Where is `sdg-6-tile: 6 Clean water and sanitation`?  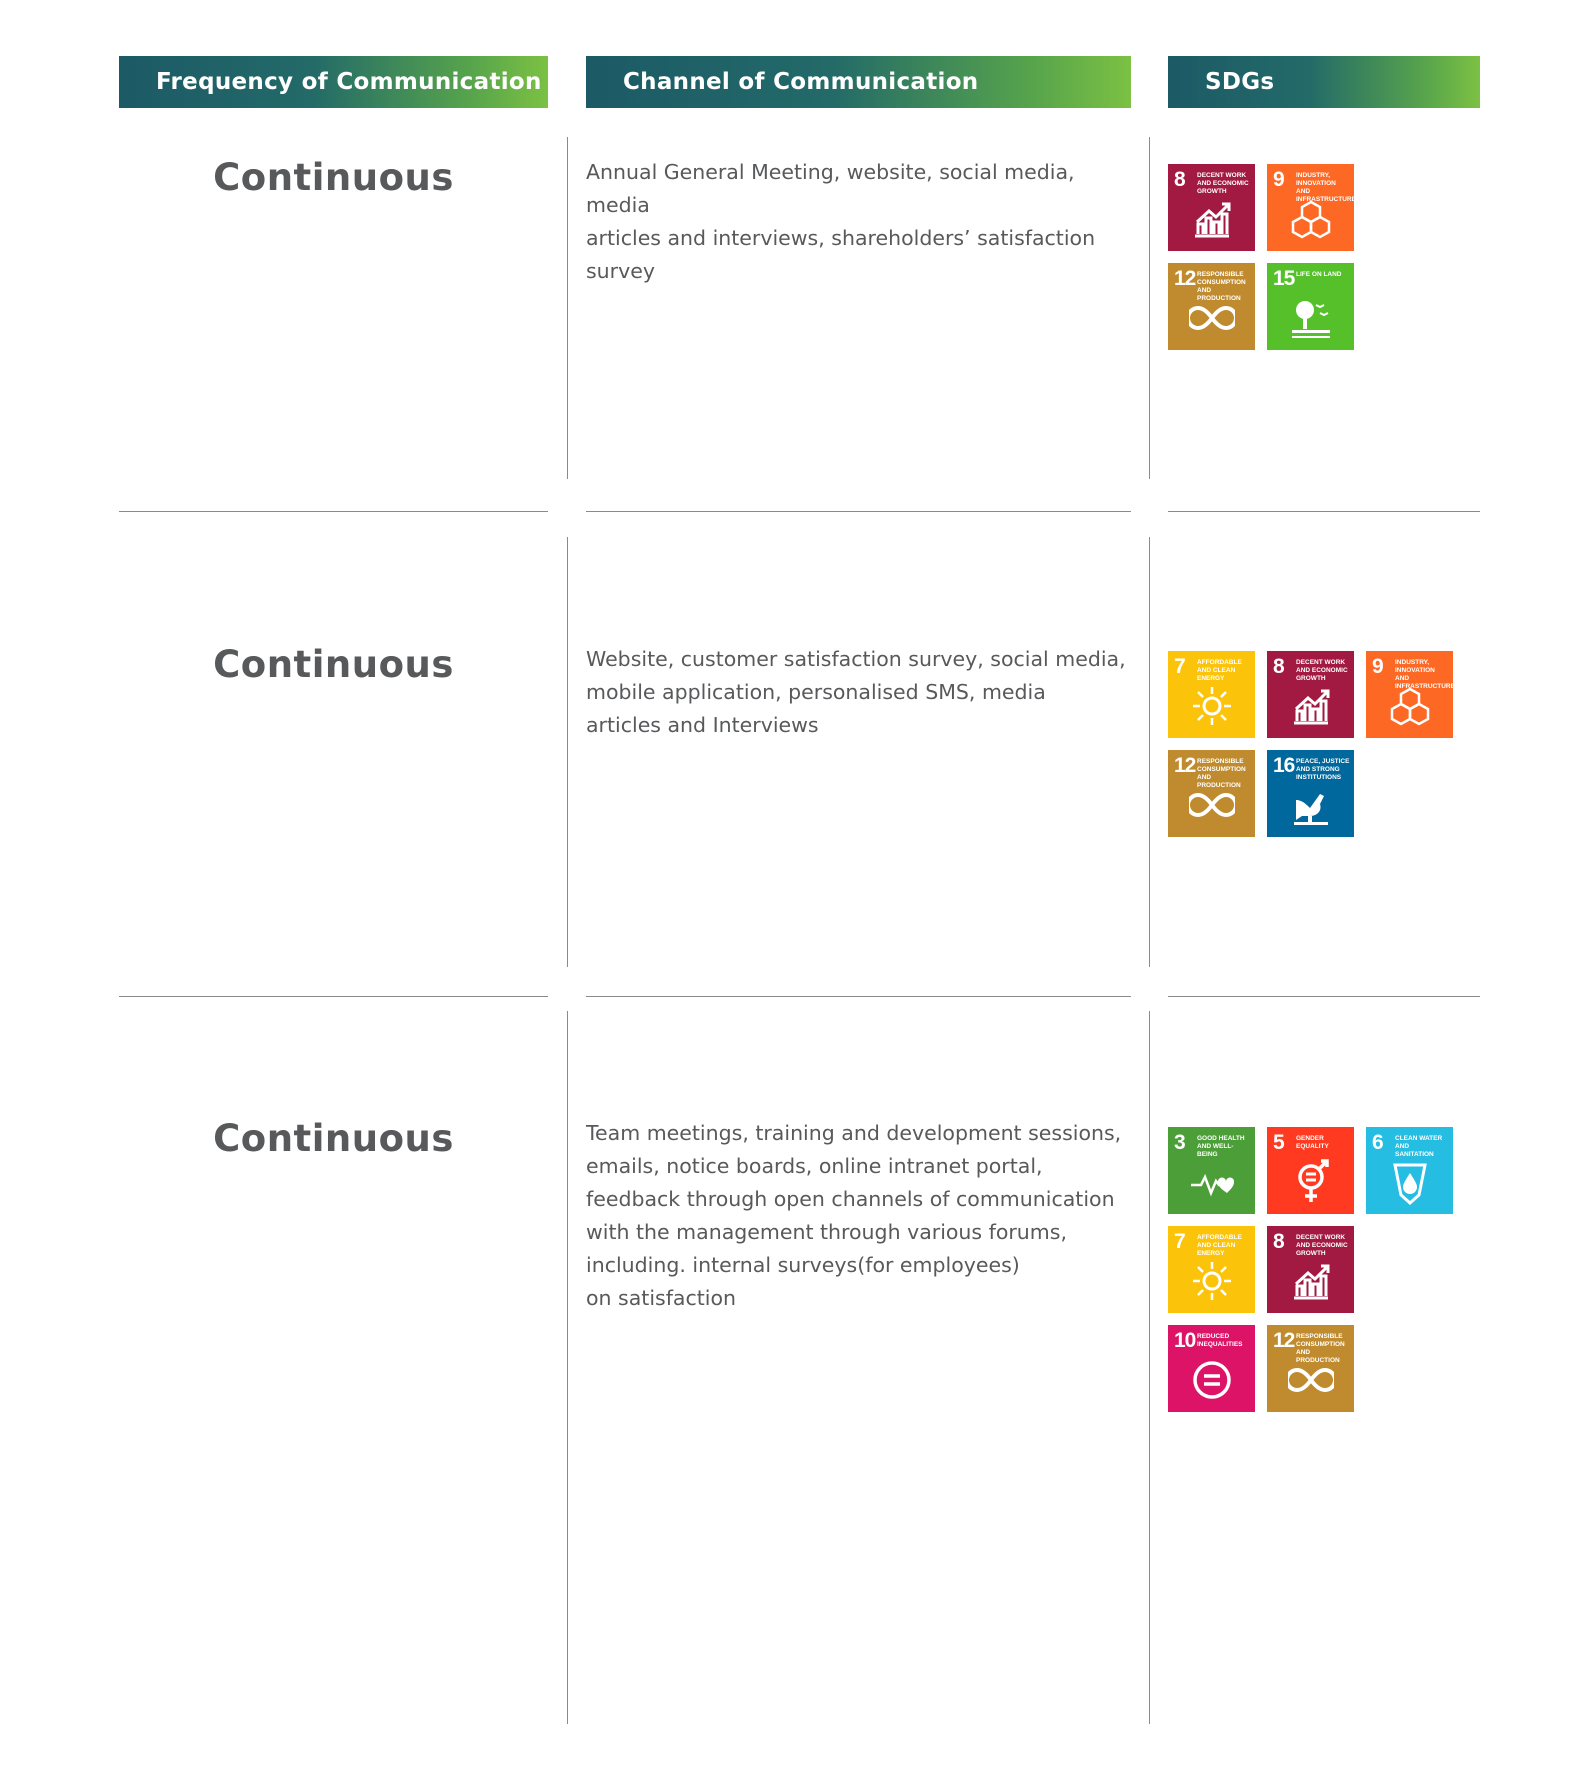 sdg-6-tile: 6 Clean water and sanitation is located at coordinates (1409, 1170).